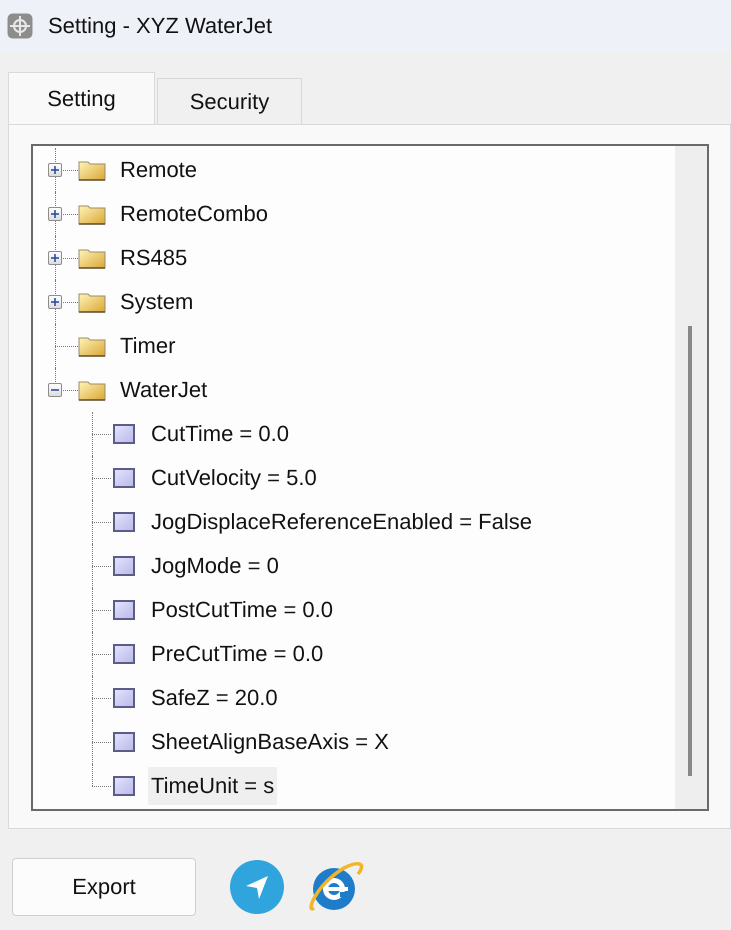 This screenshot has width=731, height=930. I want to click on tree-property-label: JogDisplaceReferenceEnabled = False, so click(341, 522).